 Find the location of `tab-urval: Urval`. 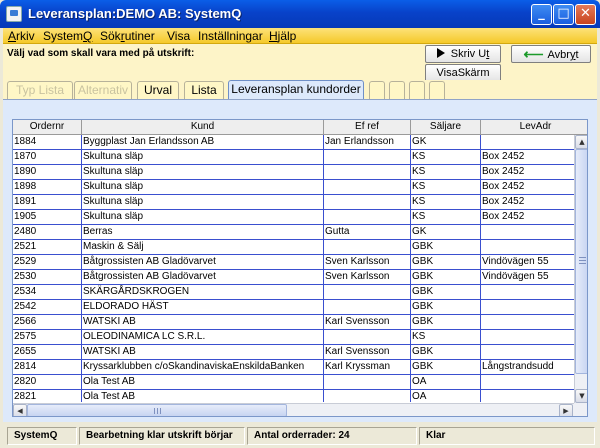

tab-urval: Urval is located at coordinates (158, 90).